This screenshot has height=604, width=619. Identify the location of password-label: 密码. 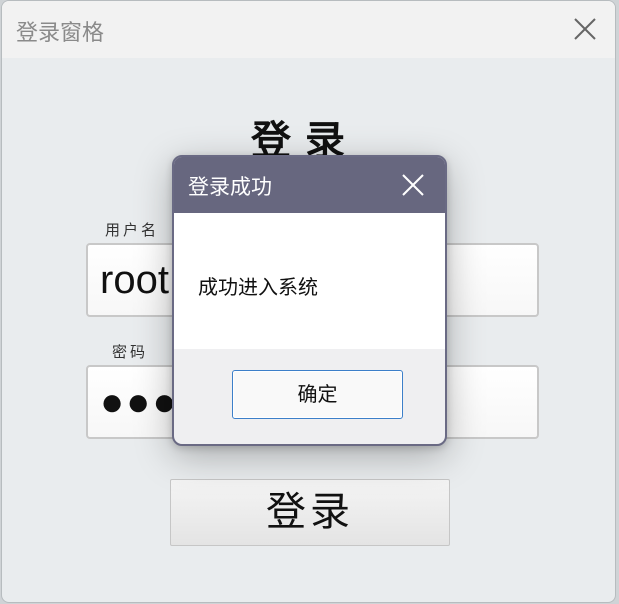
(130, 352).